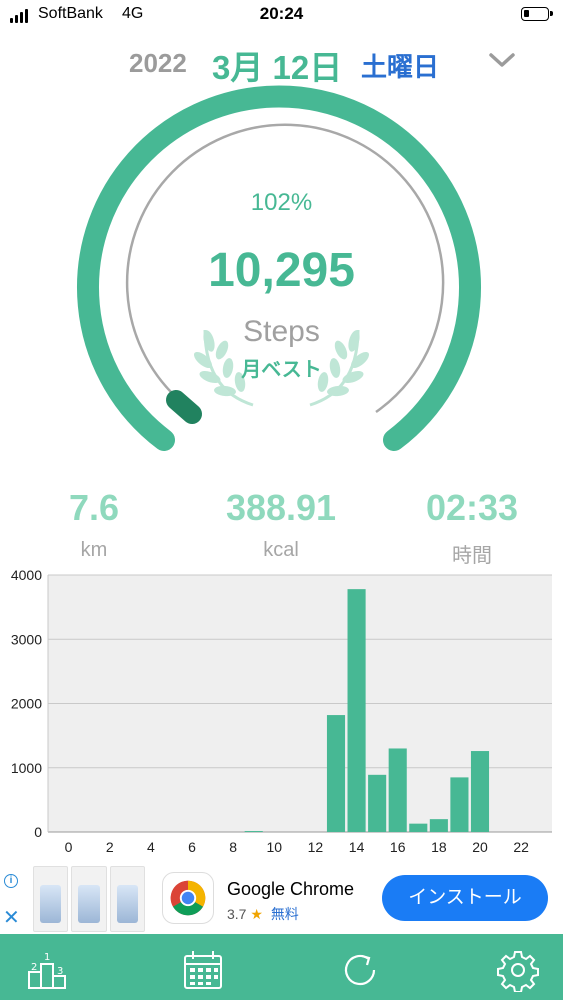 Image resolution: width=563 pixels, height=1000 pixels. Describe the element at coordinates (521, 847) in the screenshot. I see `x-tick-label: 22` at that location.